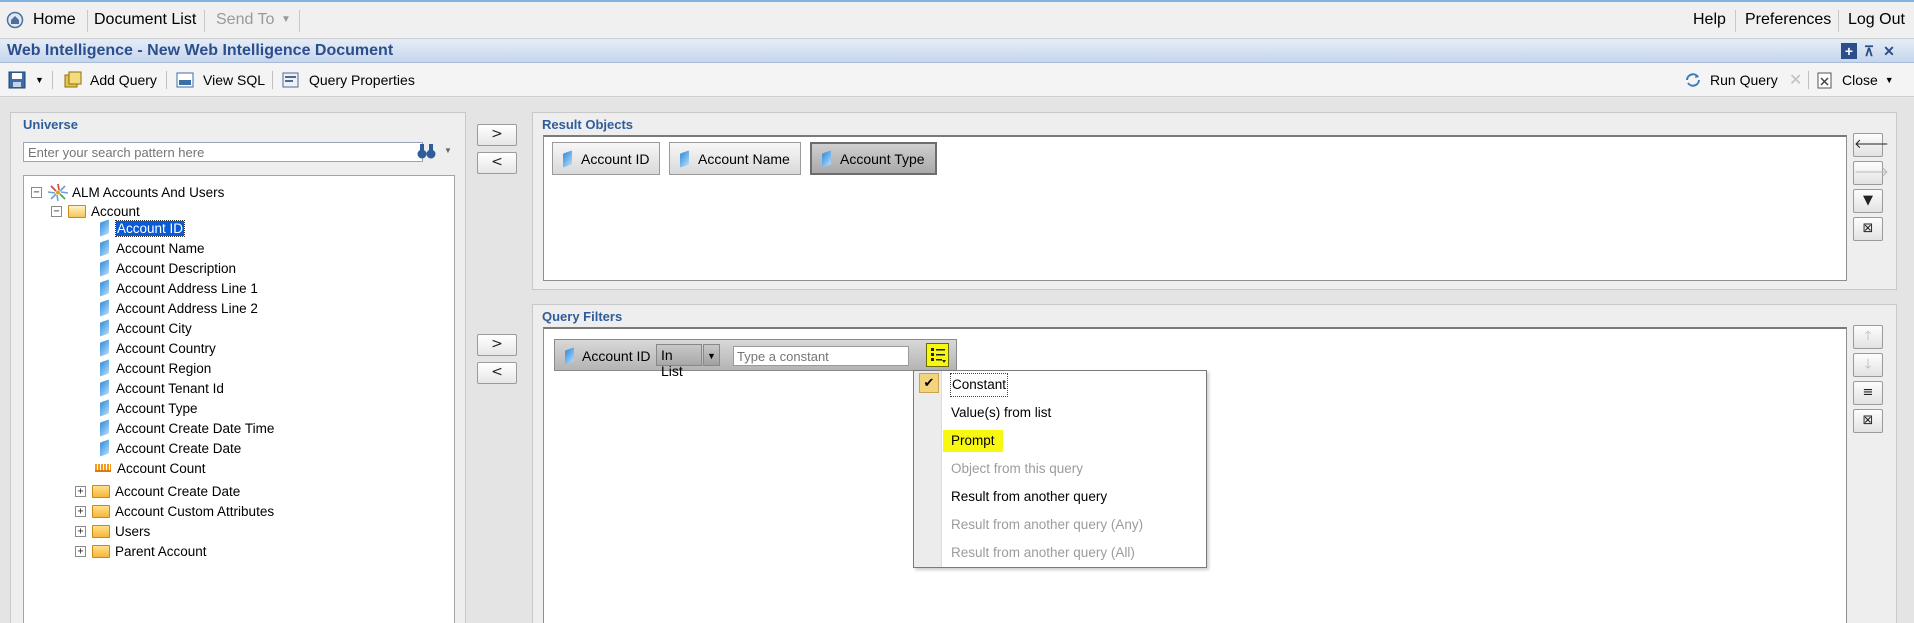  I want to click on tree-object-label: Account ID, so click(150, 228).